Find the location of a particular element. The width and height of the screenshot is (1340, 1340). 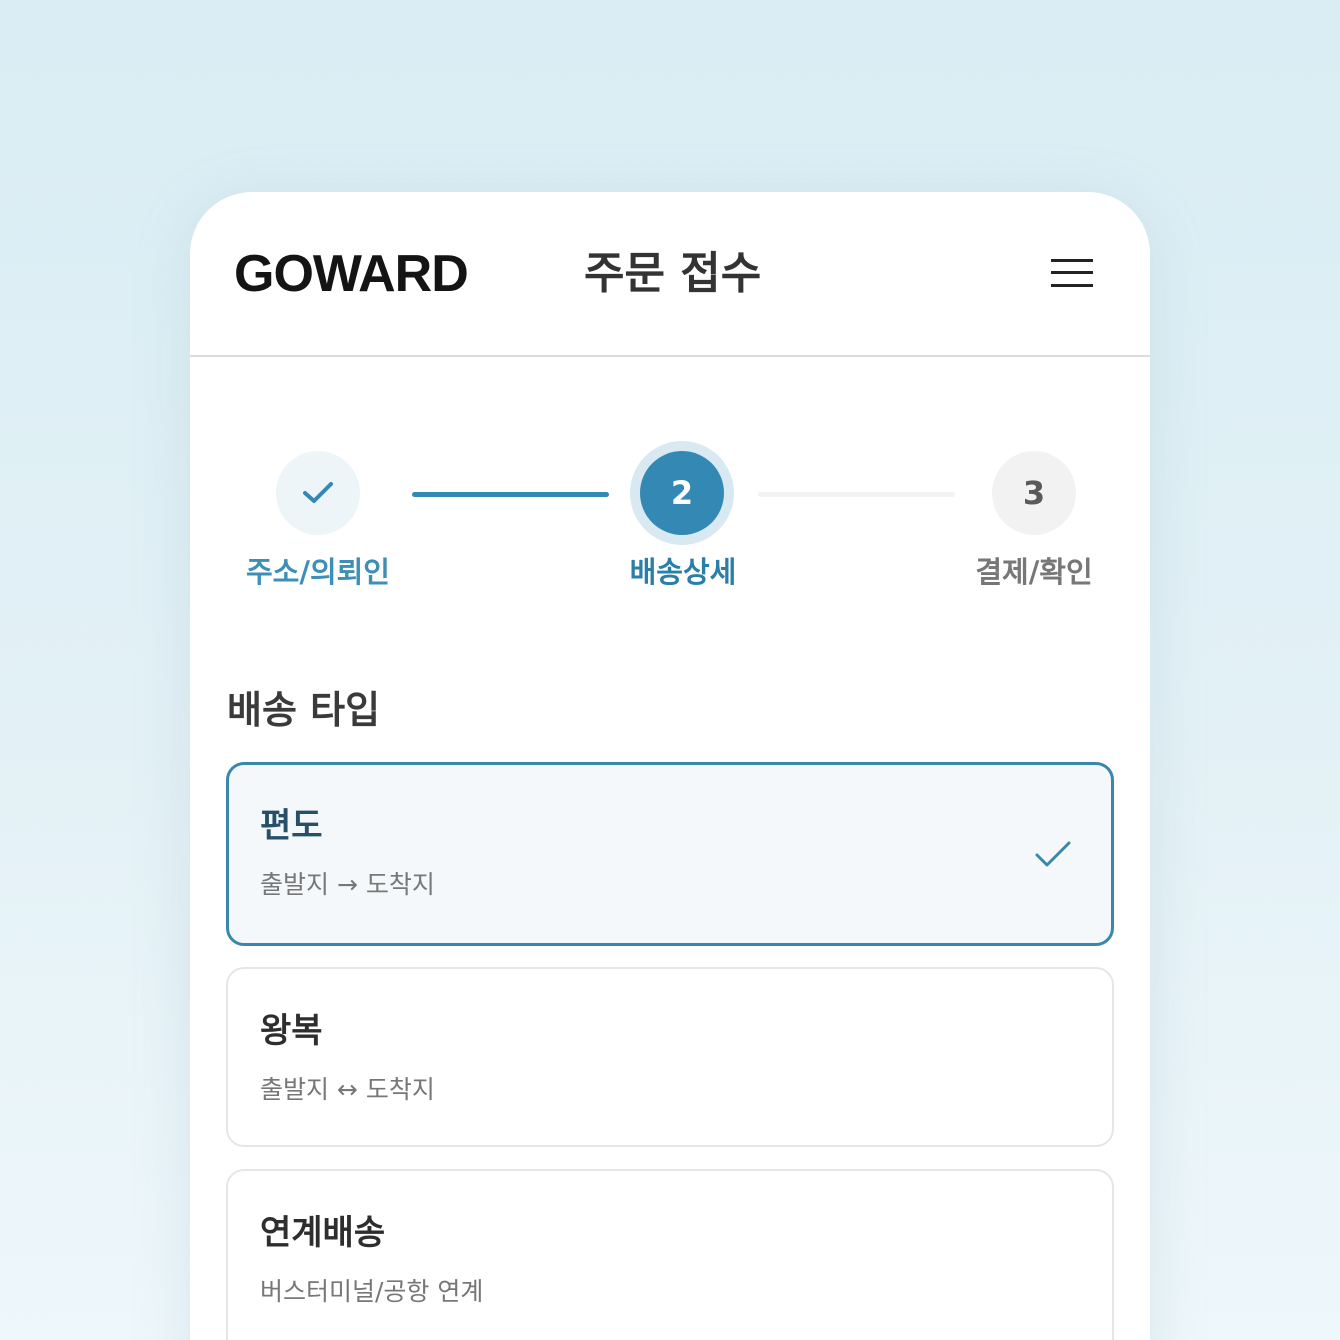

check-icon is located at coordinates (318, 492).